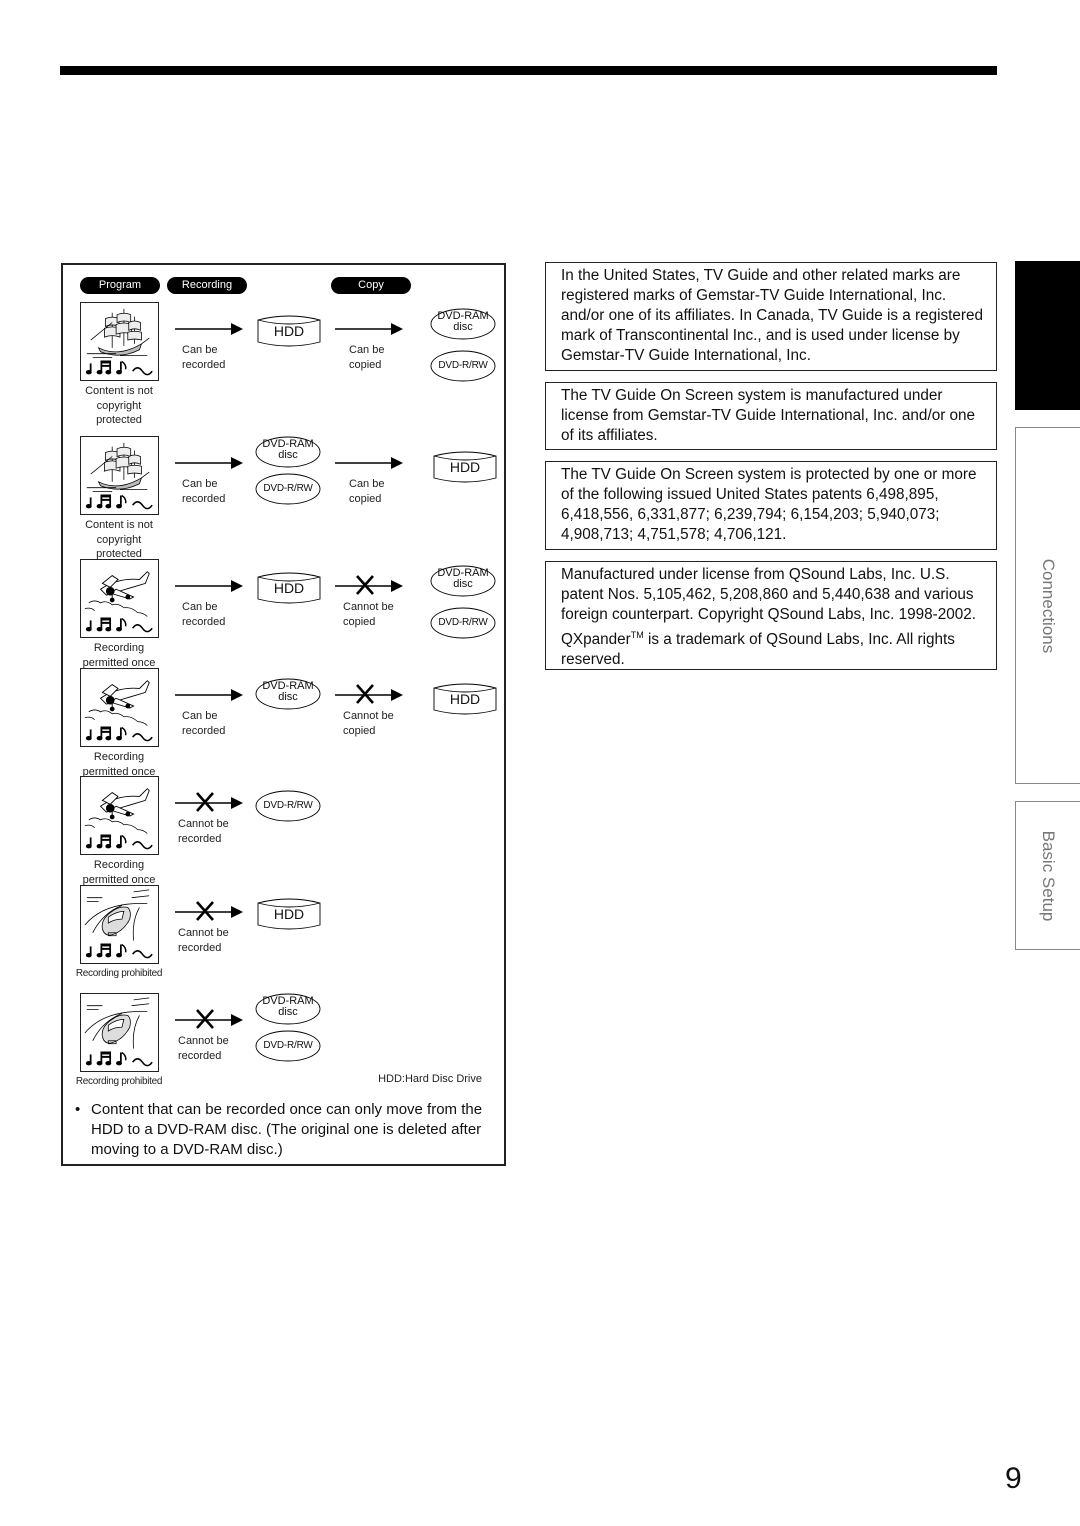 The width and height of the screenshot is (1080, 1526). I want to click on header-recording: Recording, so click(207, 285).